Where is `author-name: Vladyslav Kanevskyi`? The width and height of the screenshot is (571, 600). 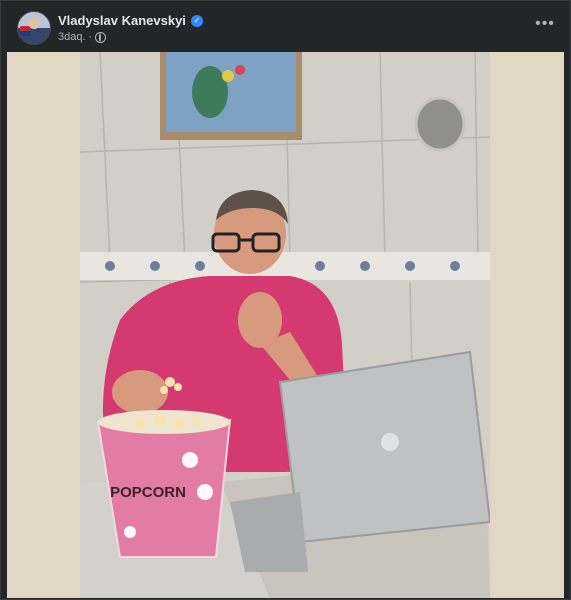
author-name: Vladyslav Kanevskyi is located at coordinates (122, 20).